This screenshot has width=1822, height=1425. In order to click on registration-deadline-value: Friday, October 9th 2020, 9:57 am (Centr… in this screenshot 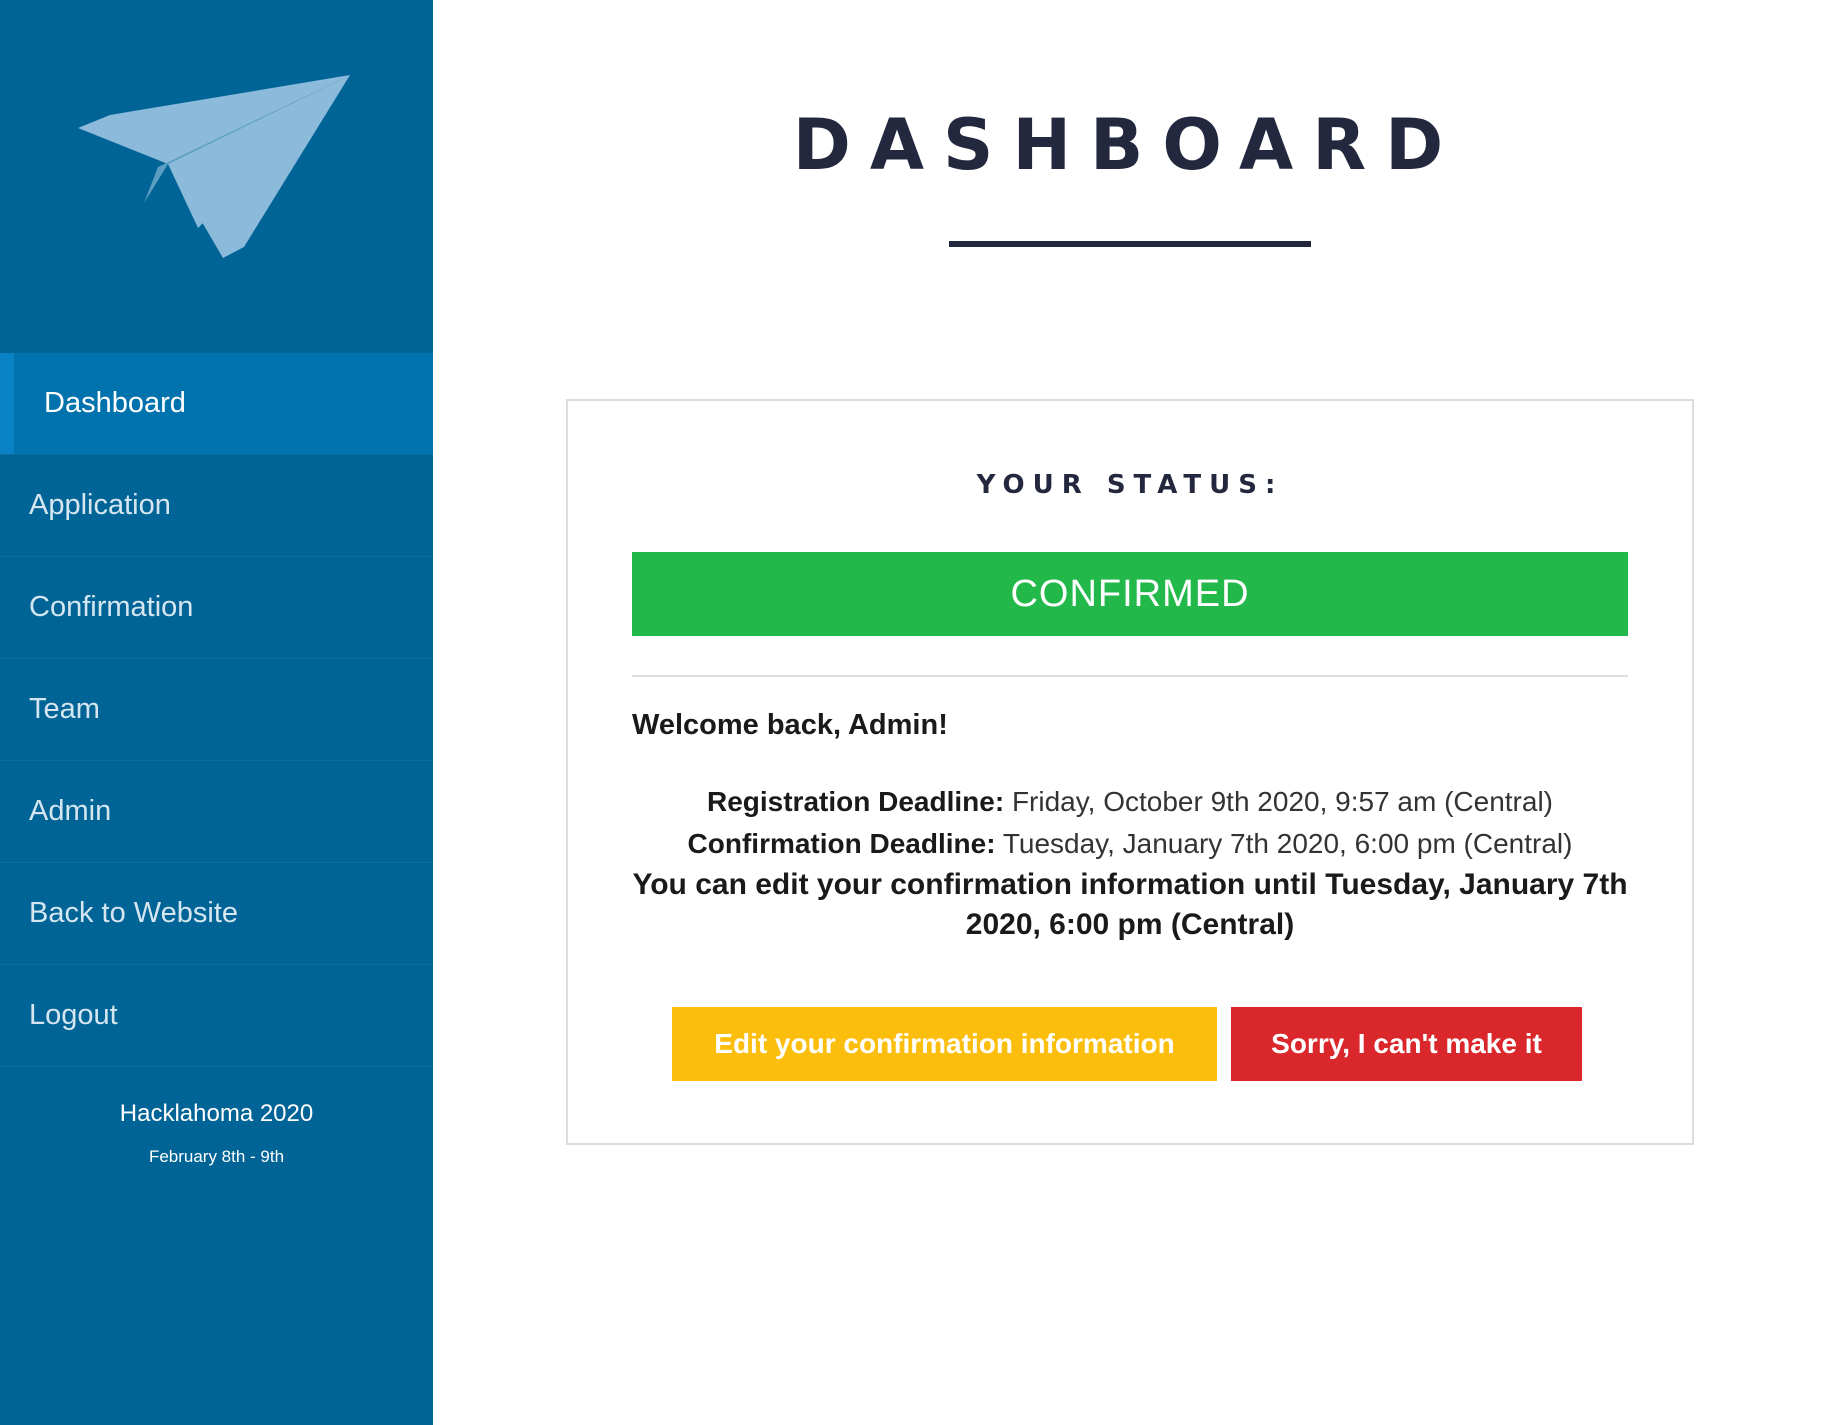, I will do `click(1282, 801)`.